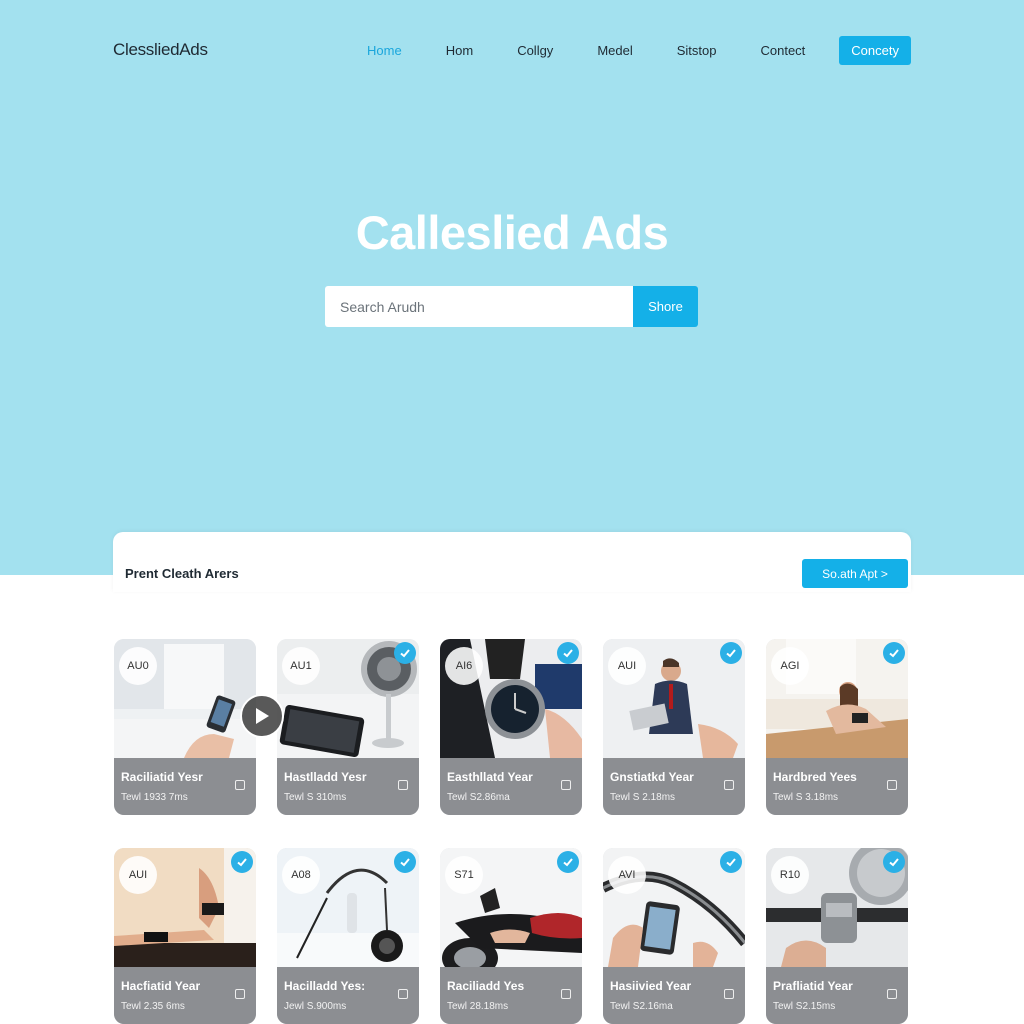  What do you see at coordinates (535, 50) in the screenshot?
I see `nav-link-collgy: Collgy` at bounding box center [535, 50].